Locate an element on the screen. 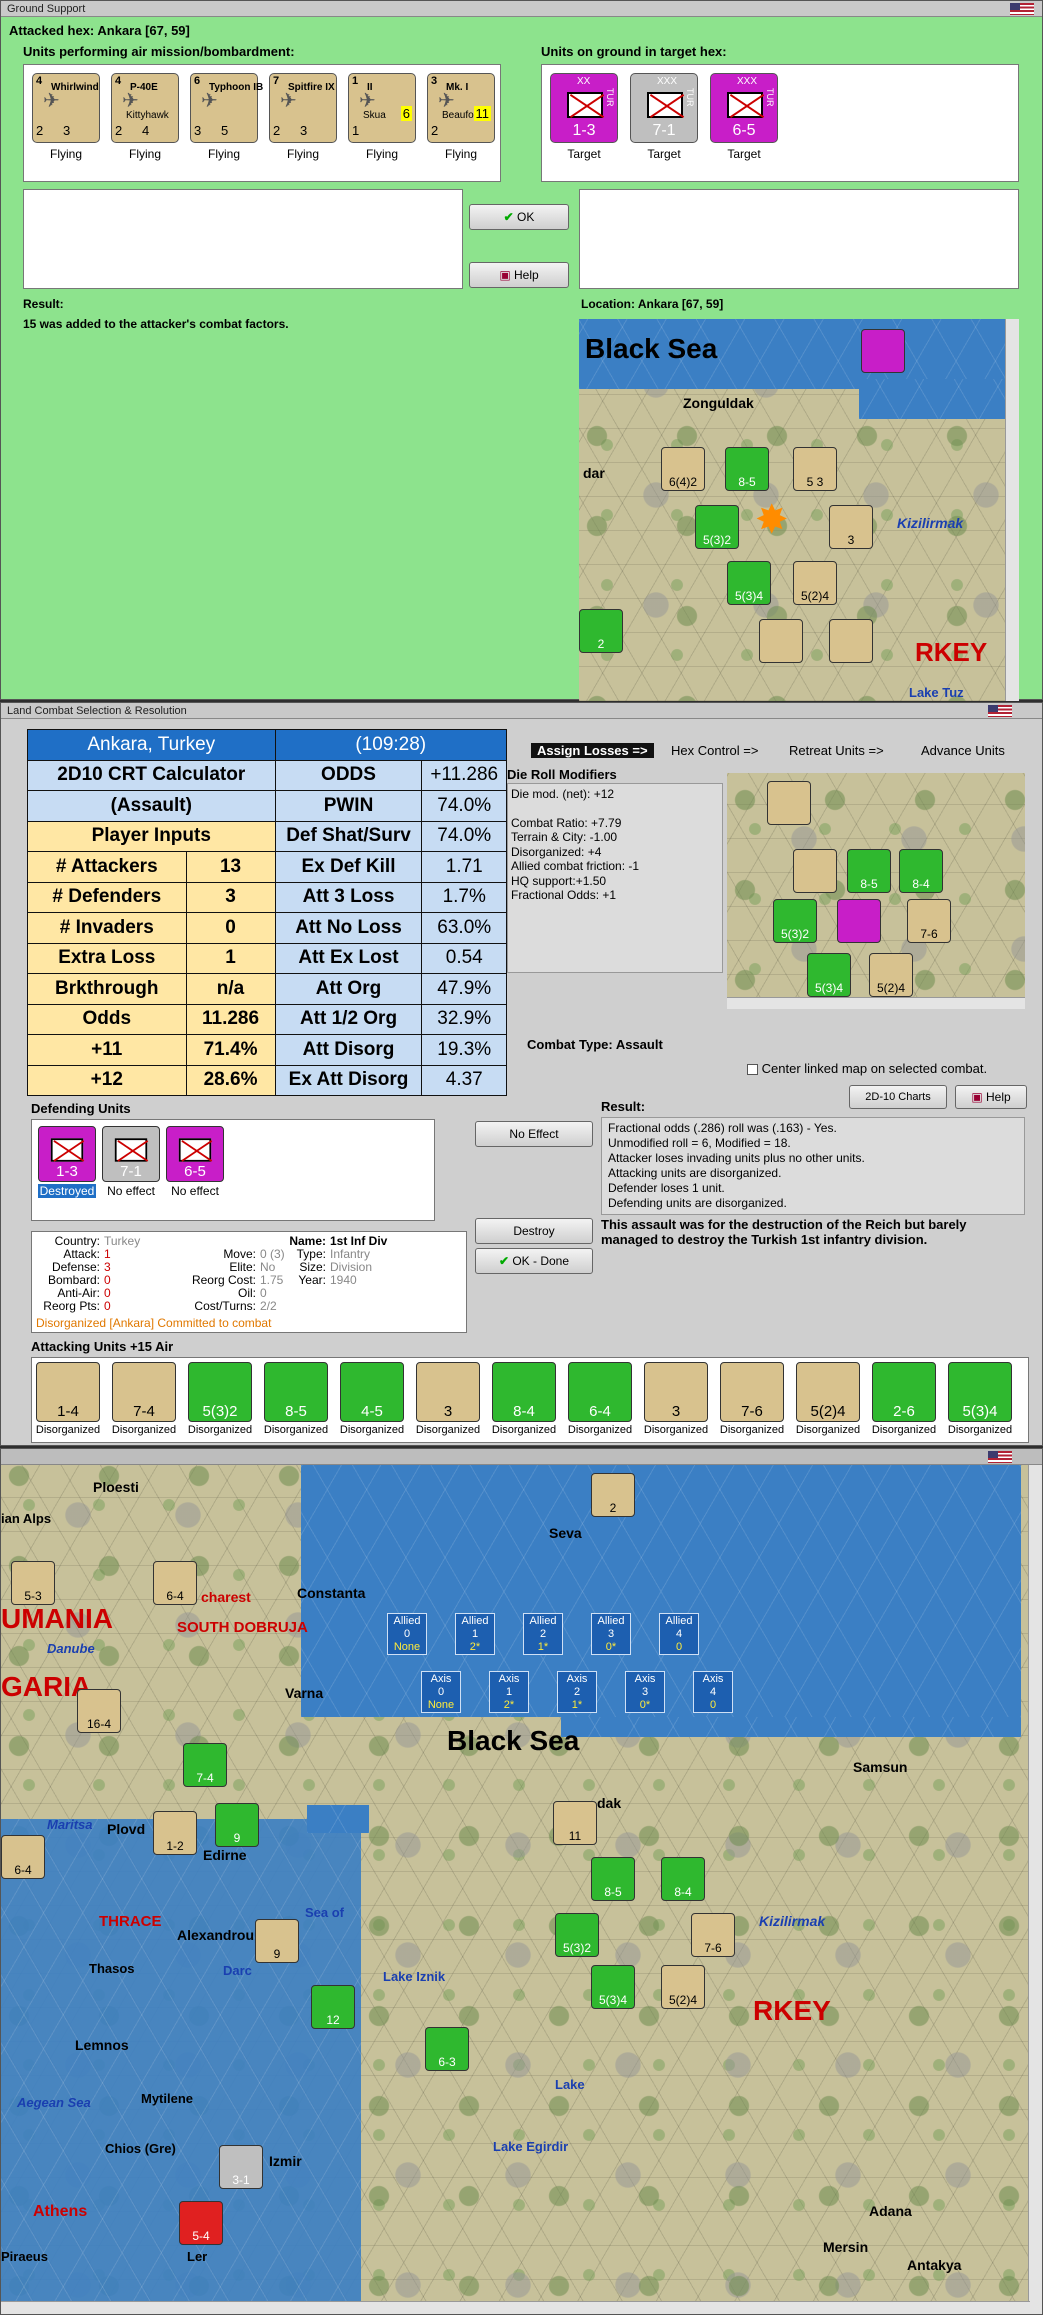 The height and width of the screenshot is (2315, 1043). crt-input-value: 13 is located at coordinates (230, 867).